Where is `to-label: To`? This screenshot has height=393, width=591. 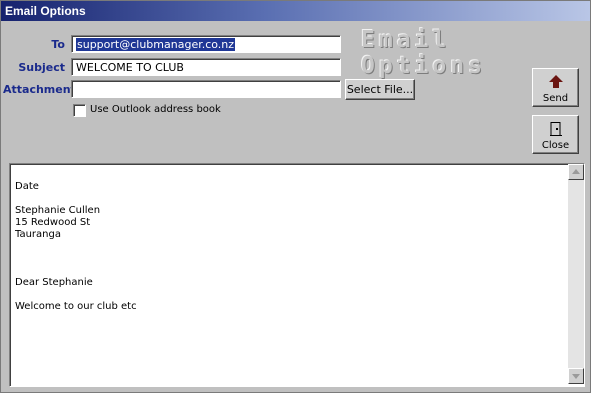
to-label: To is located at coordinates (58, 44).